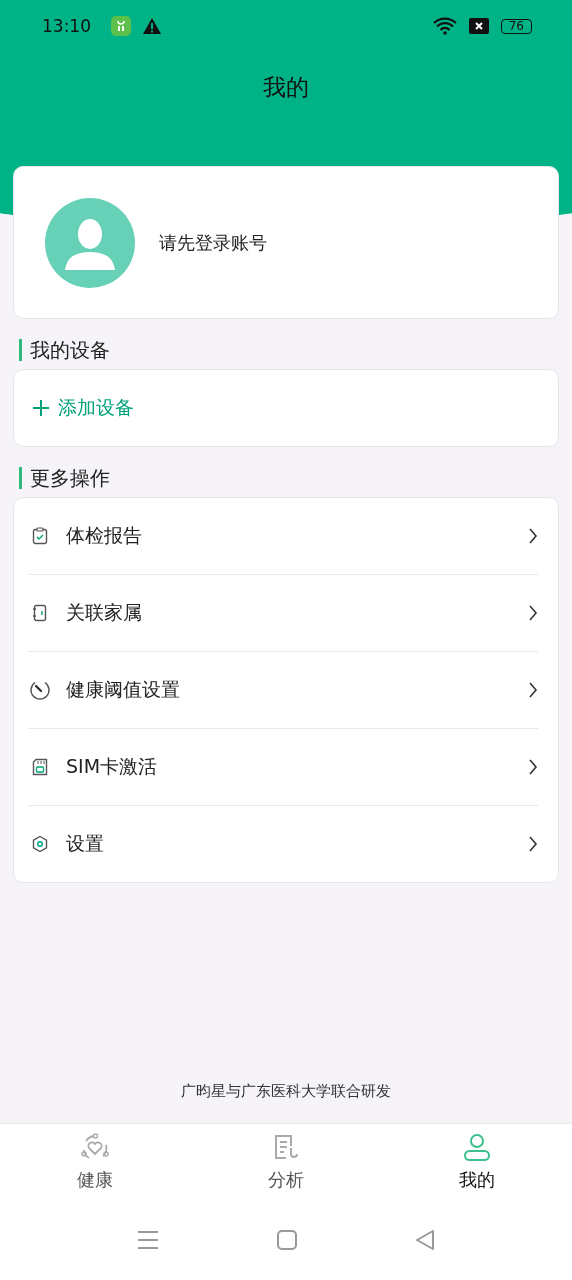  Describe the element at coordinates (41, 408) in the screenshot. I see `plus-icon` at that location.